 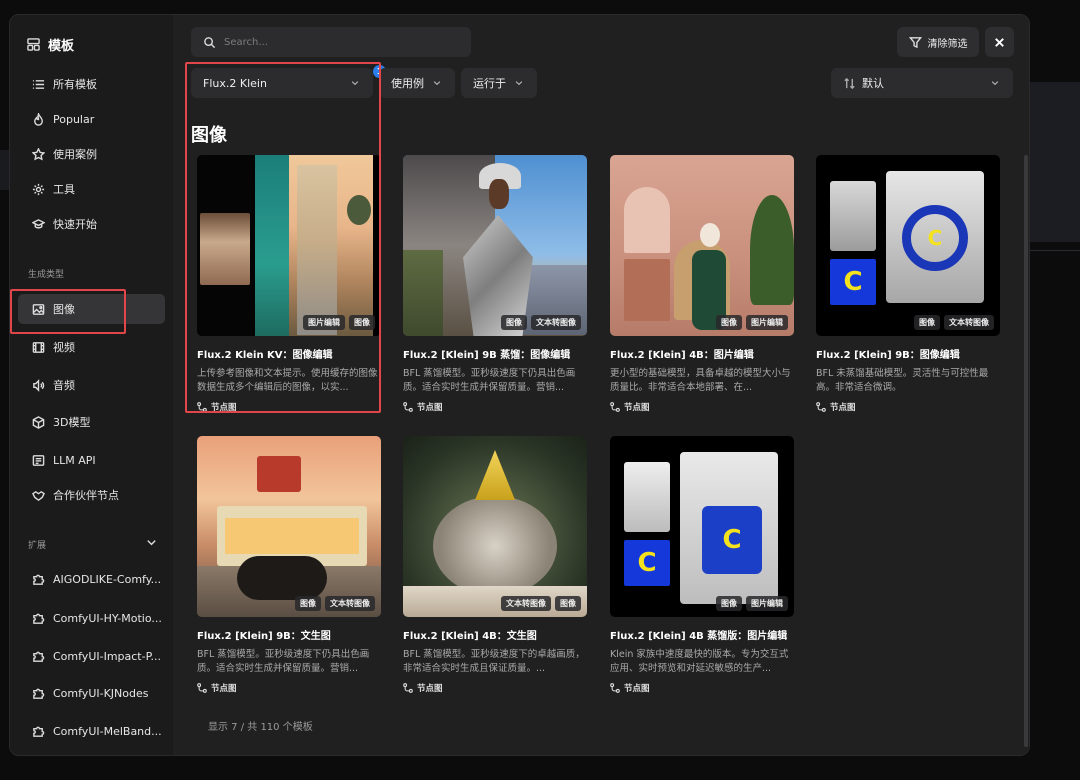 What do you see at coordinates (86, 495) in the screenshot?
I see `sidebar-item-label: 合作伙伴节点` at bounding box center [86, 495].